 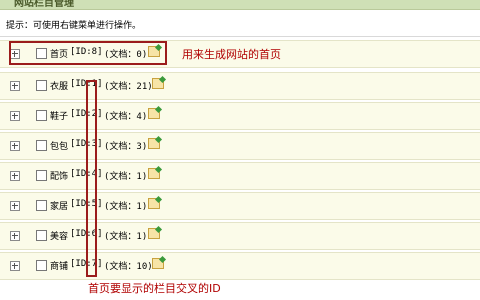 I want to click on category-row: 美容 [ID:6] (文档：1), so click(x=240, y=236).